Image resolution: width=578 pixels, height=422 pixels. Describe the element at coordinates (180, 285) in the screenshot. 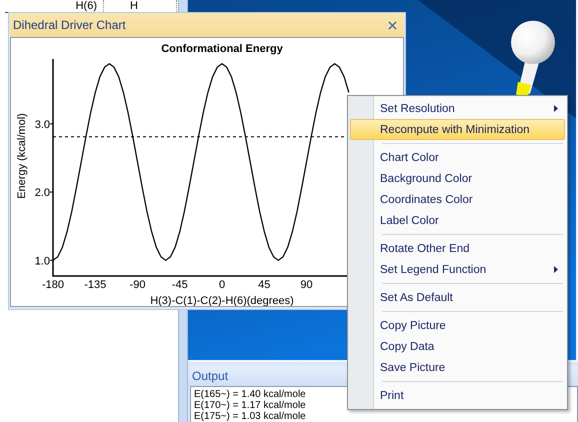

I see `tick-label: -45` at that location.